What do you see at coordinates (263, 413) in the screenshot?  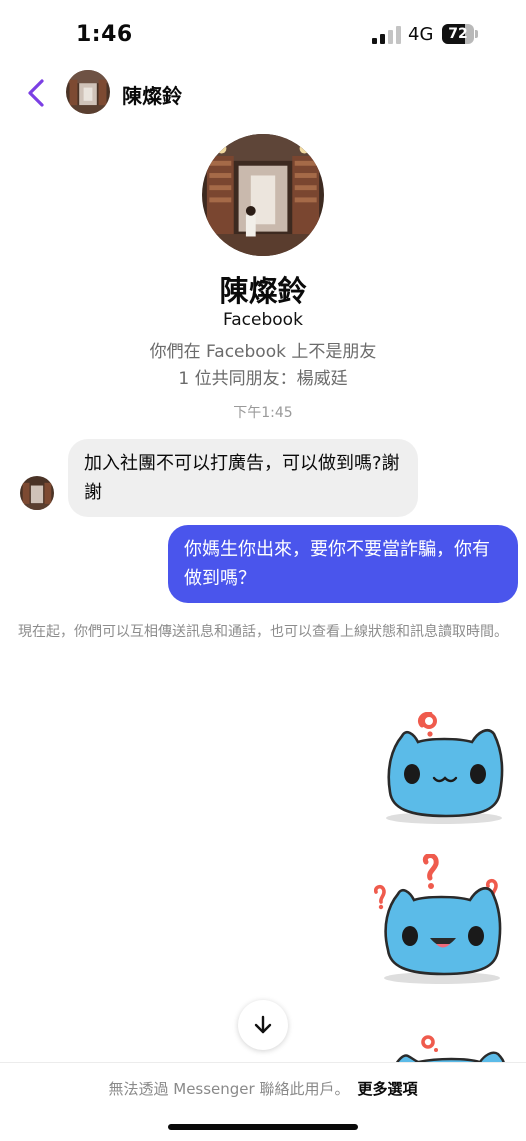 I see `message-timestamp: 下午1:45` at bounding box center [263, 413].